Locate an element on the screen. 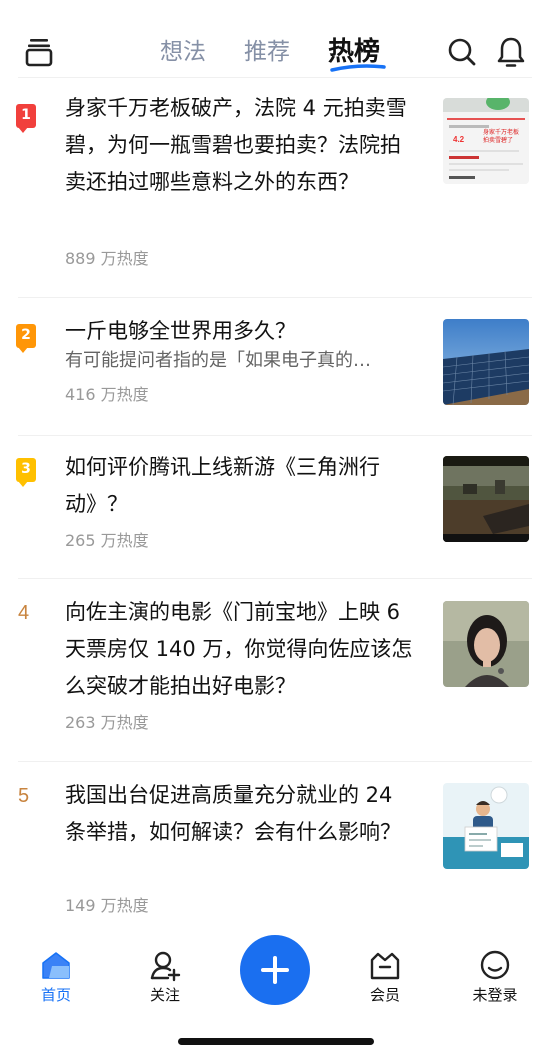  tab-recommend: 推荐 is located at coordinates (286, 52).